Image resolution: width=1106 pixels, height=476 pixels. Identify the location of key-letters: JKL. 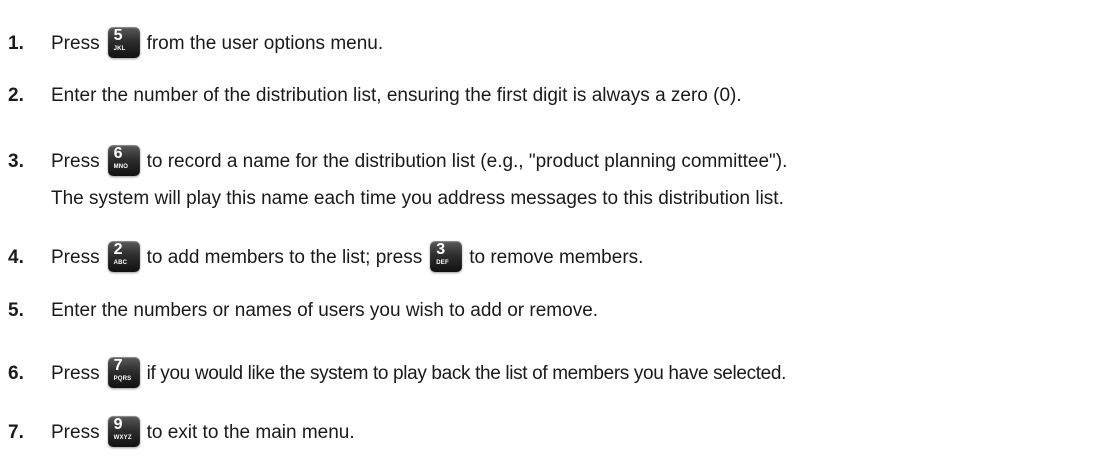
(119, 49).